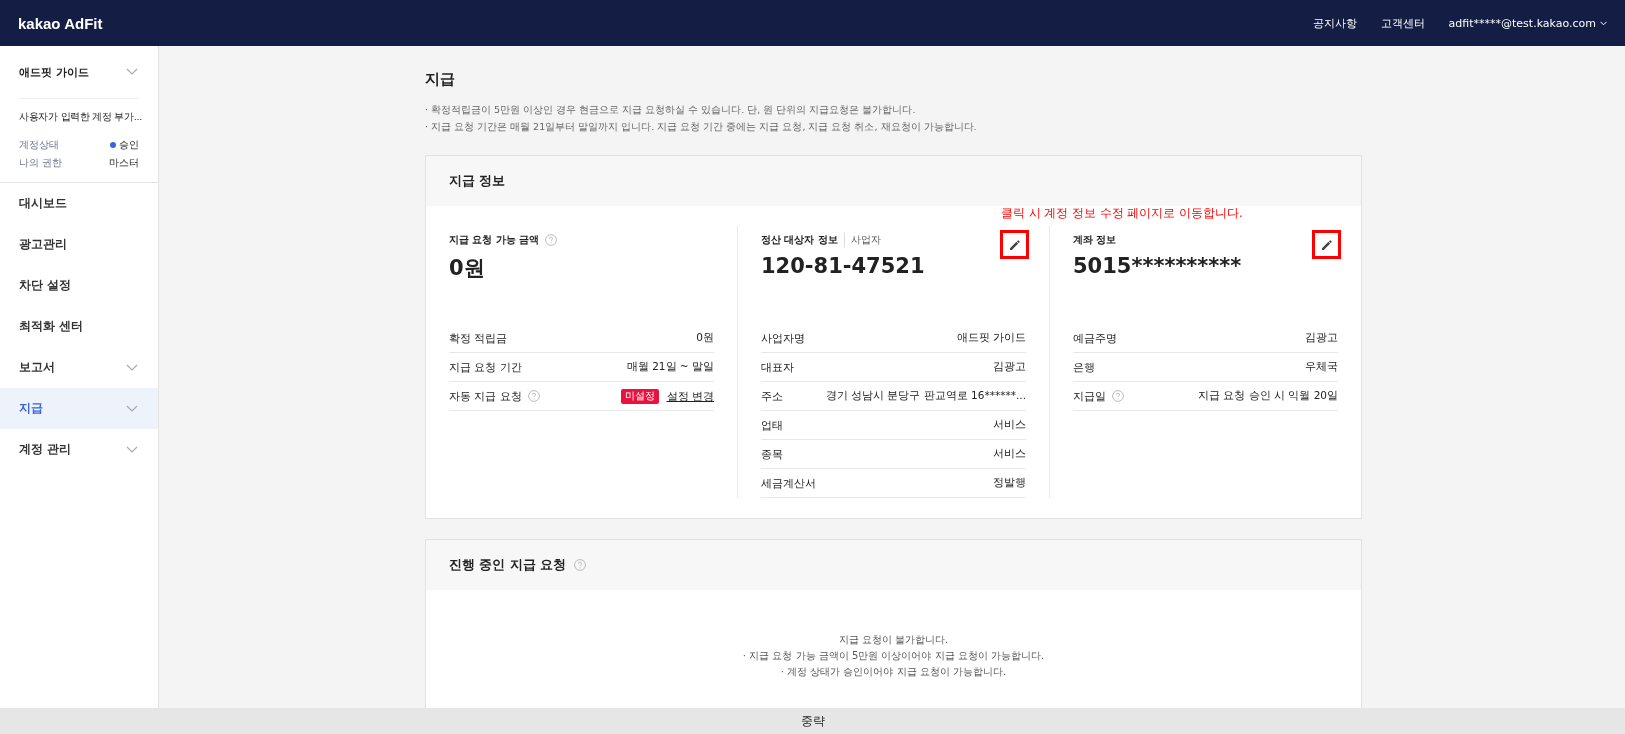  What do you see at coordinates (783, 338) in the screenshot?
I see `row-label: 사업자명` at bounding box center [783, 338].